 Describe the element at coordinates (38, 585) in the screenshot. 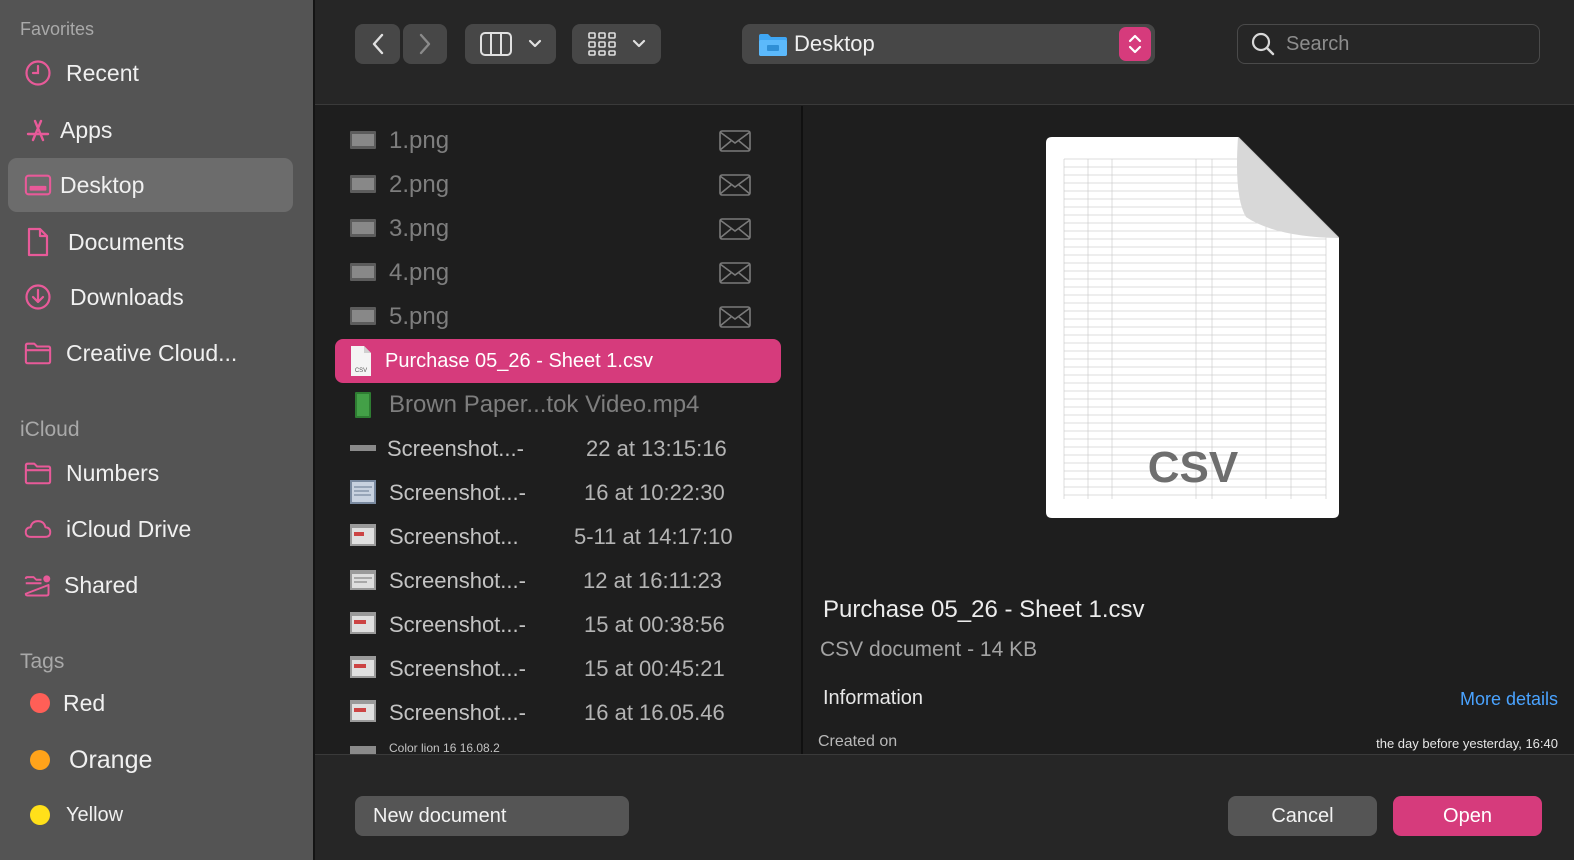

I see `shared-folder-icon` at that location.